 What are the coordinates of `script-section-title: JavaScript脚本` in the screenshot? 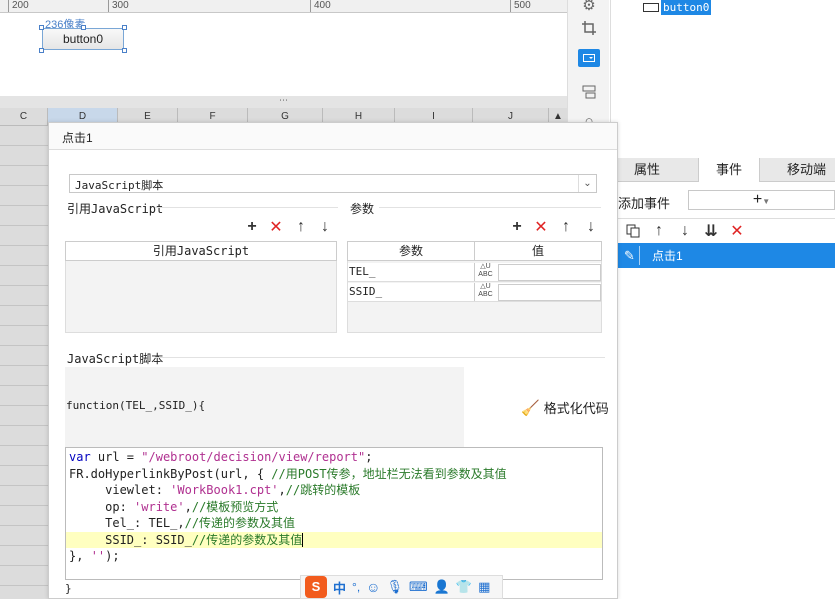 It's located at (115, 359).